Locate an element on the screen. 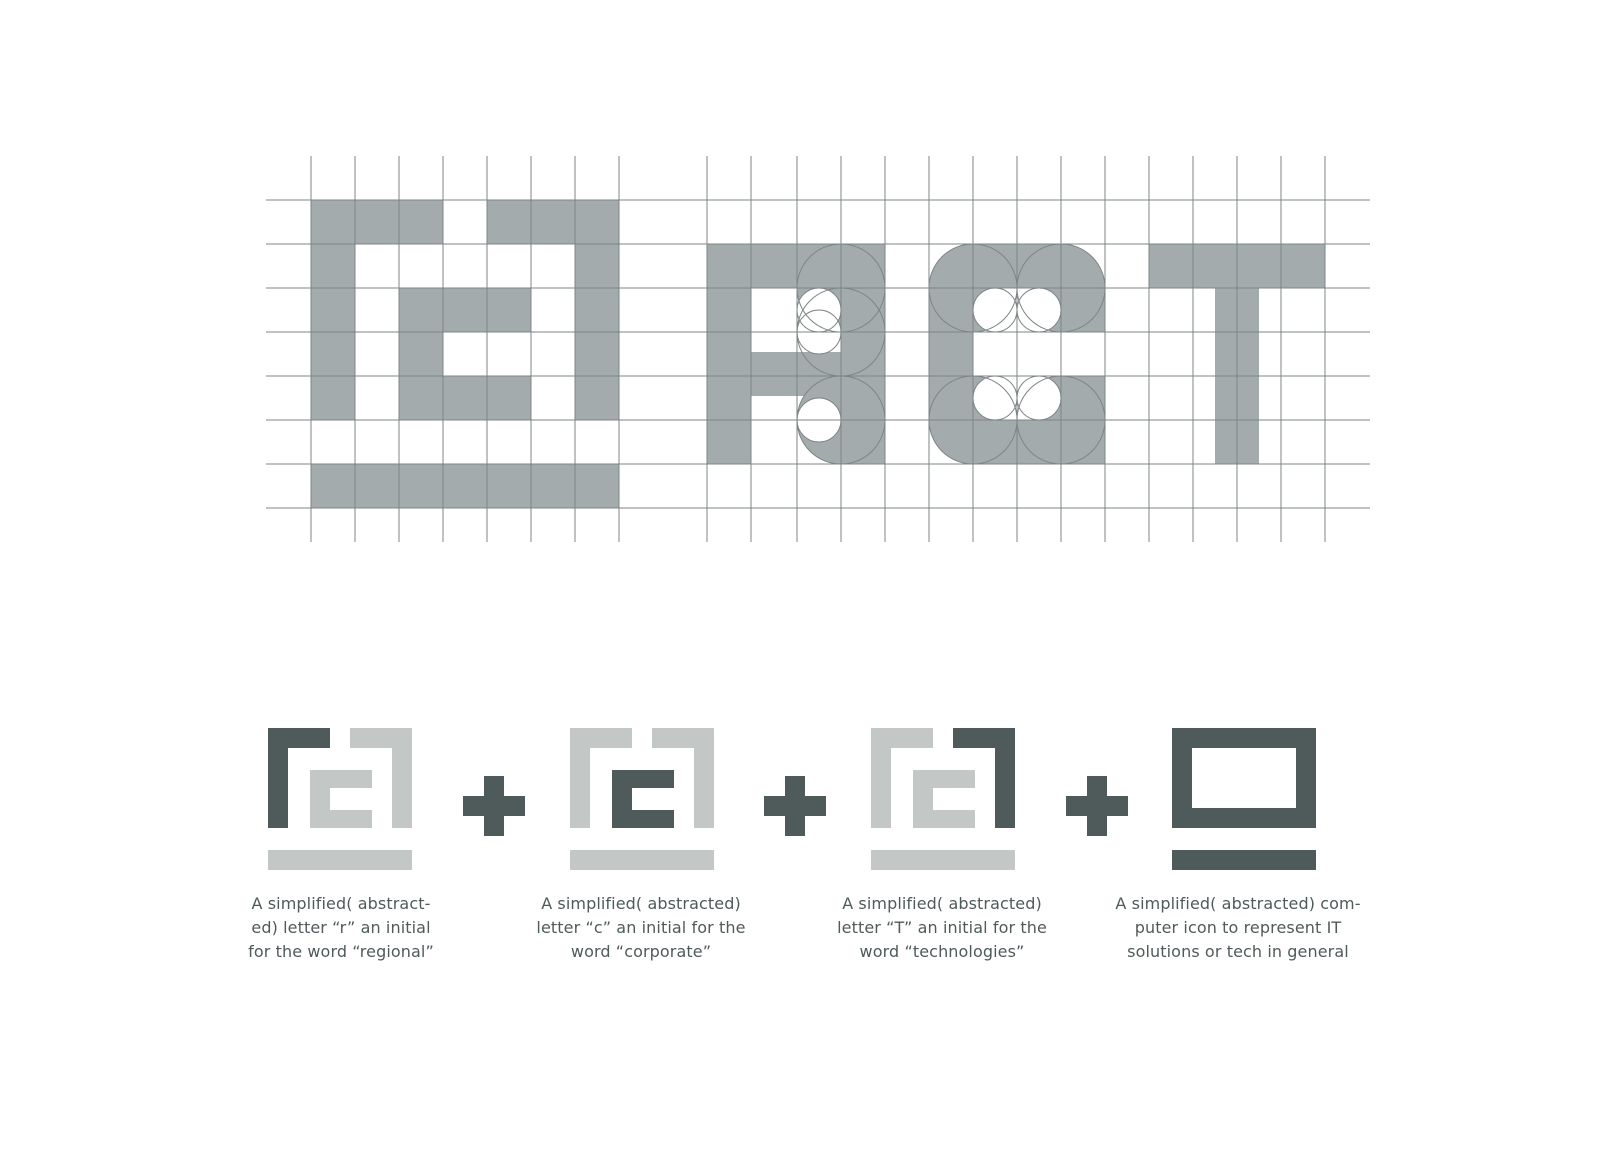 This screenshot has width=1605, height=1151. monitor-top is located at coordinates (1244, 738).